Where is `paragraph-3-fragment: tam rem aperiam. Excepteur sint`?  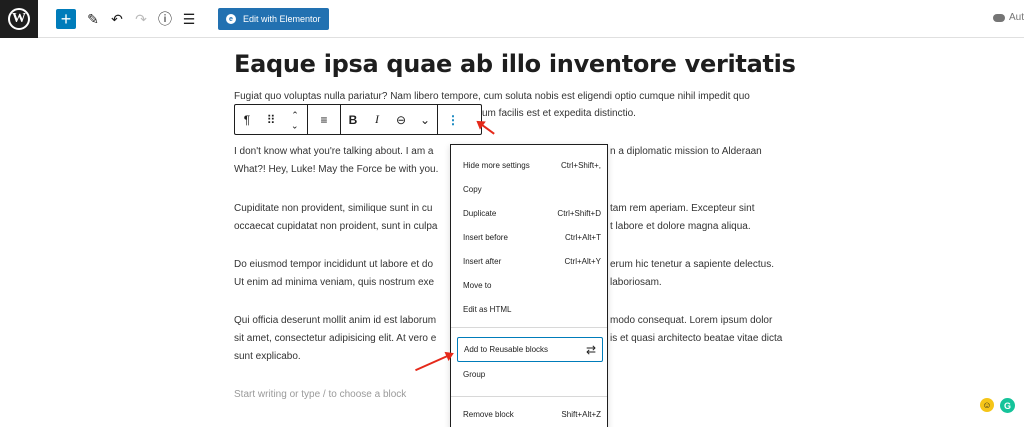 paragraph-3-fragment: tam rem aperiam. Excepteur sint is located at coordinates (682, 208).